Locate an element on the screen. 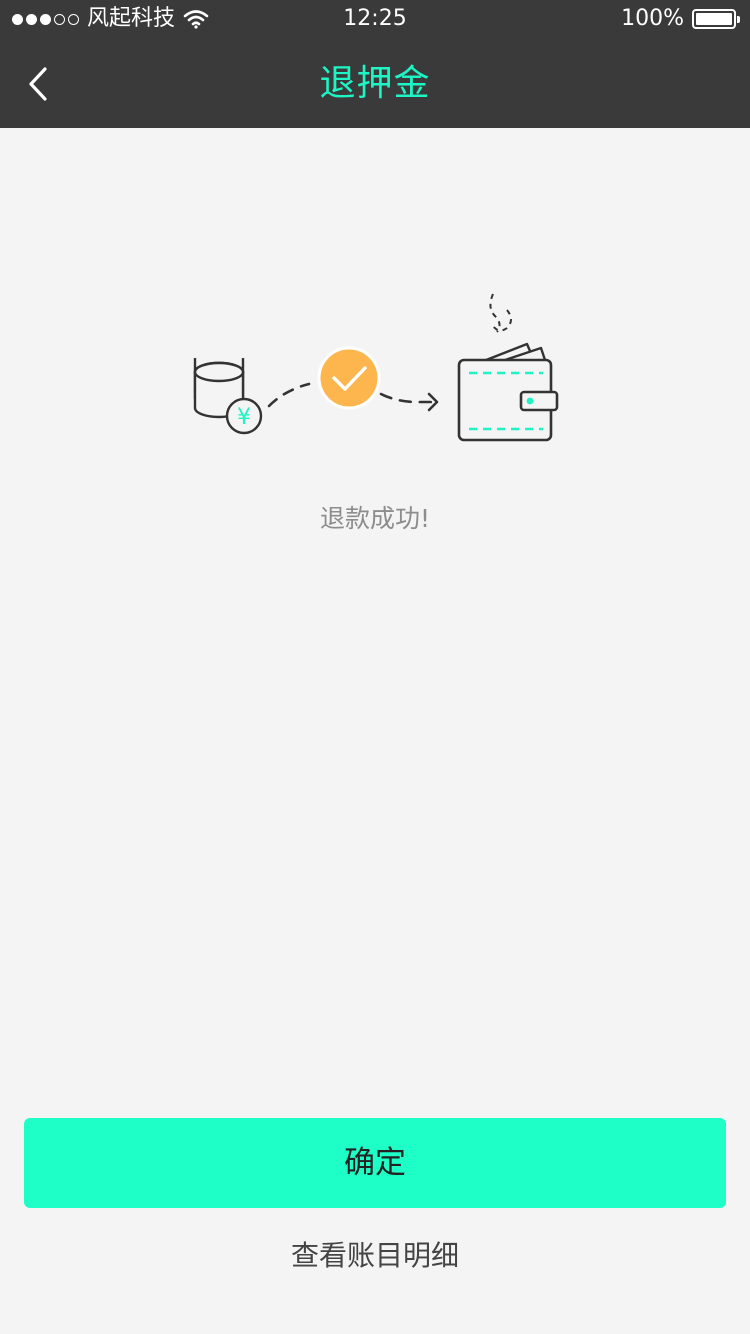  dashed-path-right is located at coordinates (408, 398).